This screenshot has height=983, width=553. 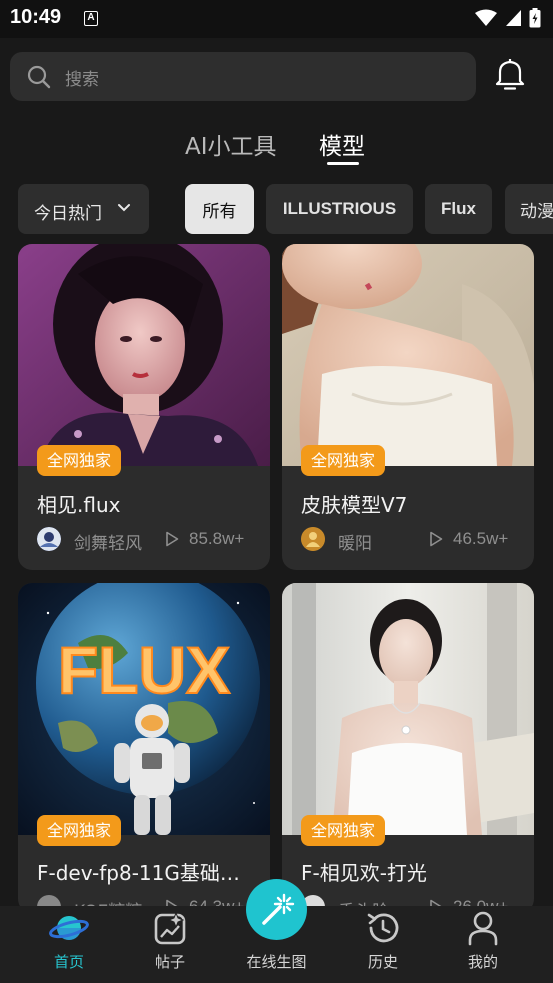 I want to click on magic-wand-icon, so click(x=278, y=909).